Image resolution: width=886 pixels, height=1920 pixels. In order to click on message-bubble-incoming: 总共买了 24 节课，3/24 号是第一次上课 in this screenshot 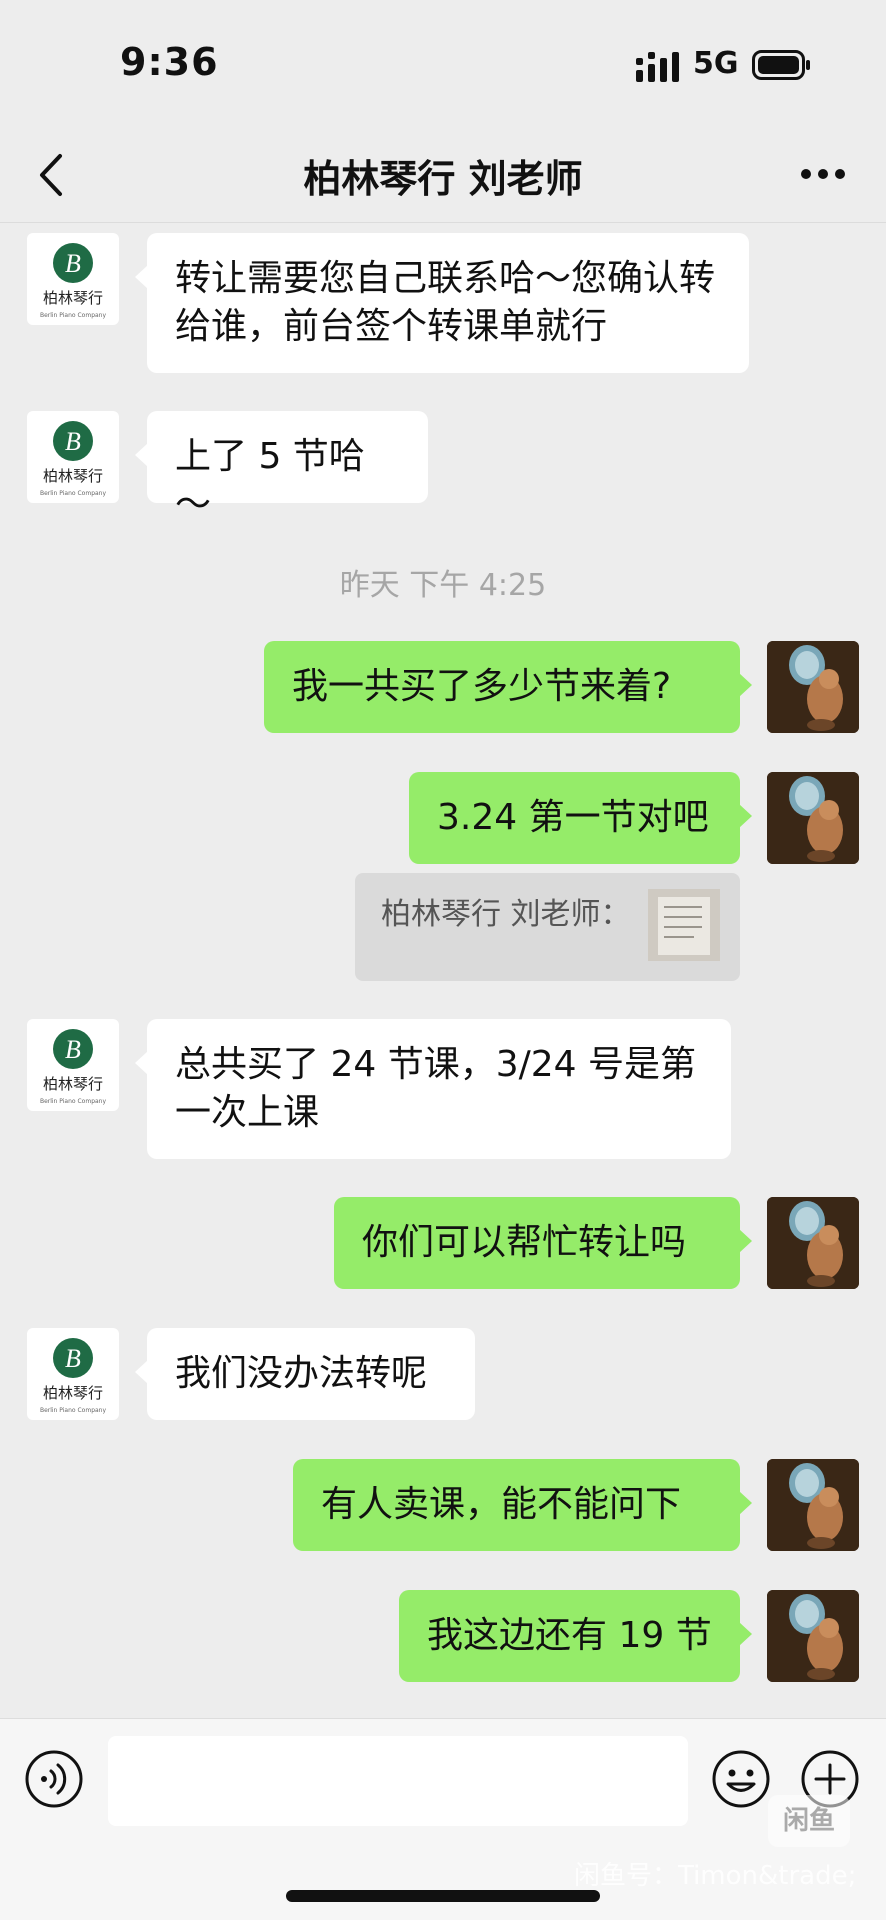, I will do `click(433, 1089)`.